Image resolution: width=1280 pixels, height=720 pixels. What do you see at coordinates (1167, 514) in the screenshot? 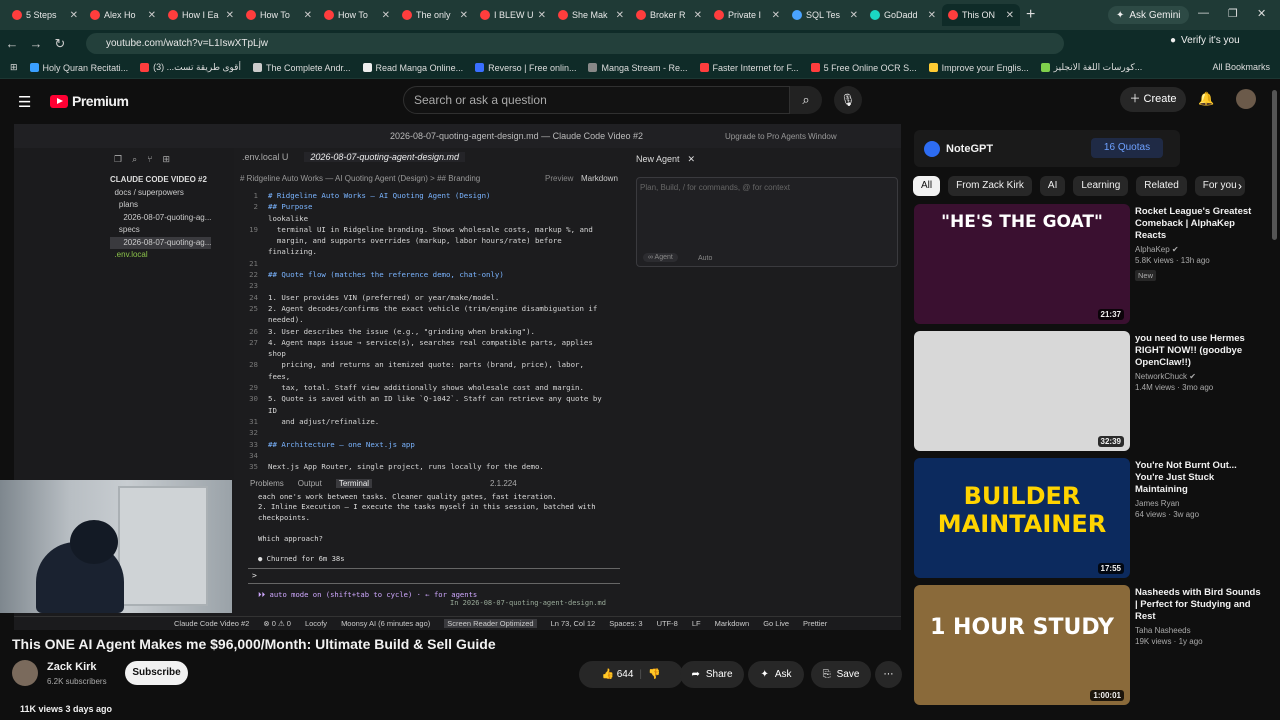
I see `recommendation-meta: 64 views · 3w ago` at bounding box center [1167, 514].